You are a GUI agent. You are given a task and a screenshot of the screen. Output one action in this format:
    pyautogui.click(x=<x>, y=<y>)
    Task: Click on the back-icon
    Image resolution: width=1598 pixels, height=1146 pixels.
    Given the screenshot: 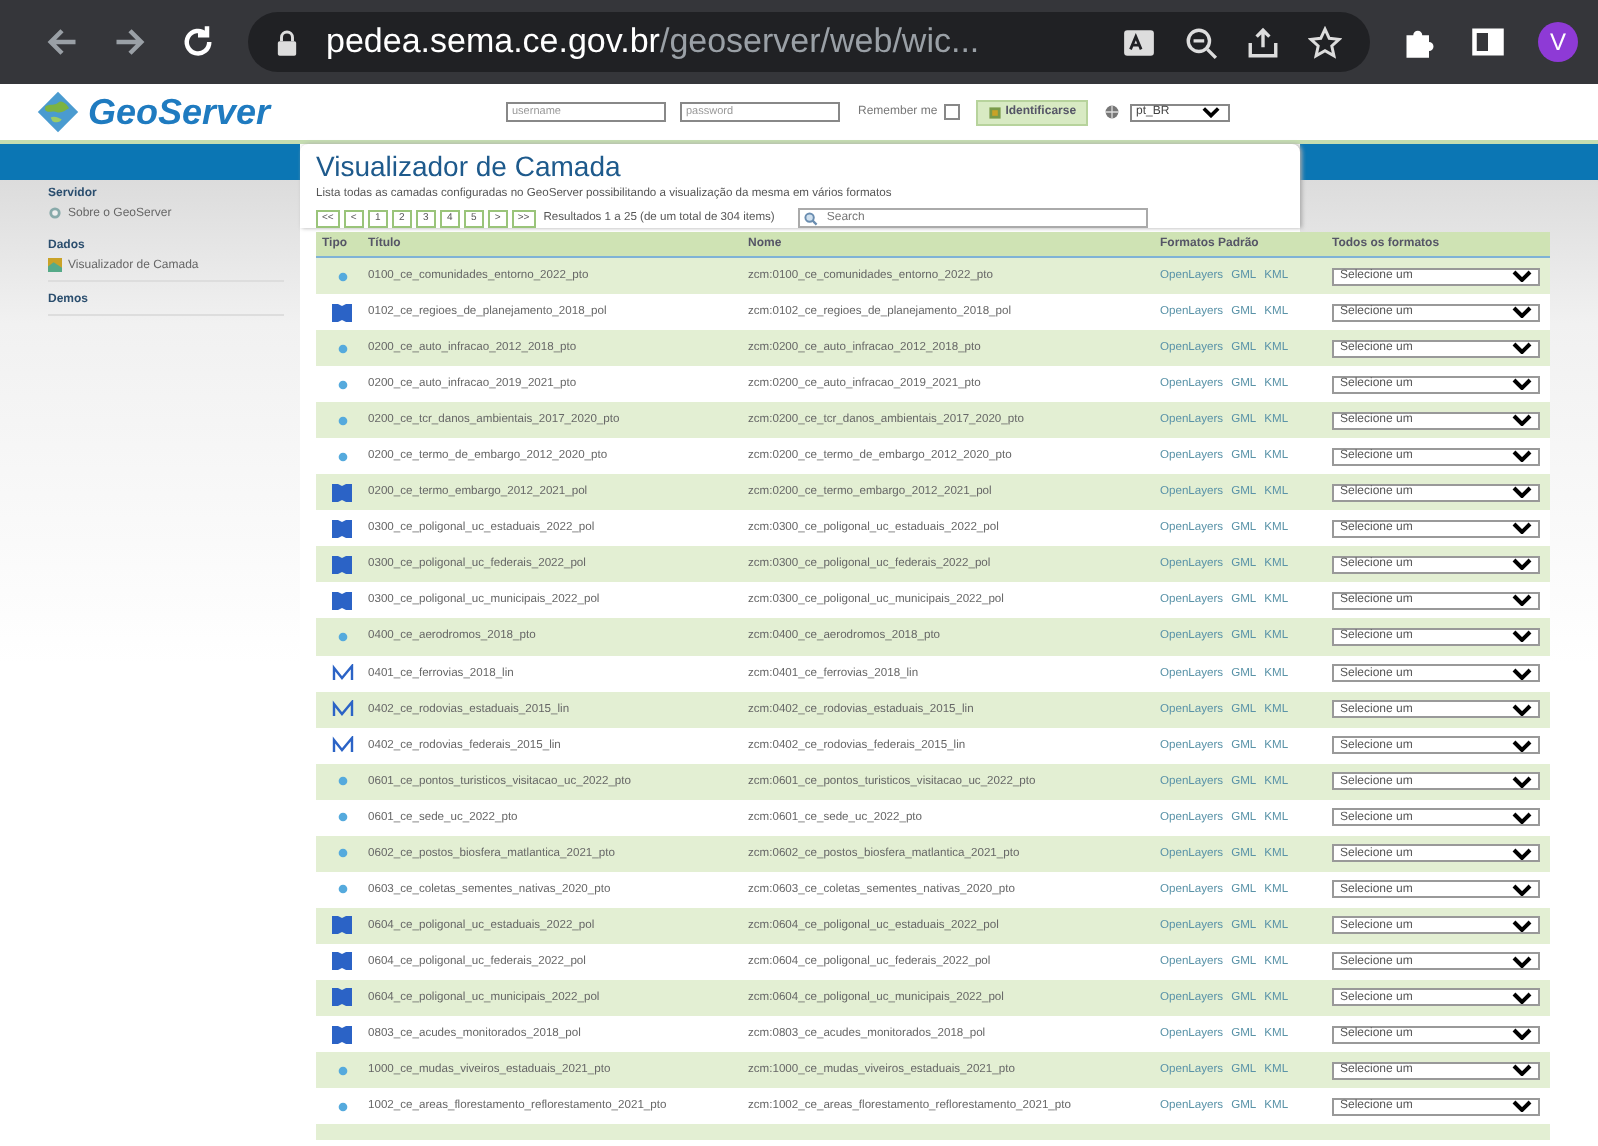 What is the action you would take?
    pyautogui.click(x=62, y=42)
    